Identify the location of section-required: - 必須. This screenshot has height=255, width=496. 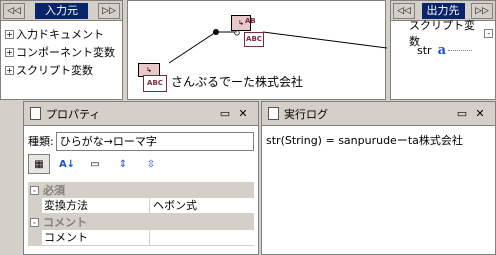
(141, 190).